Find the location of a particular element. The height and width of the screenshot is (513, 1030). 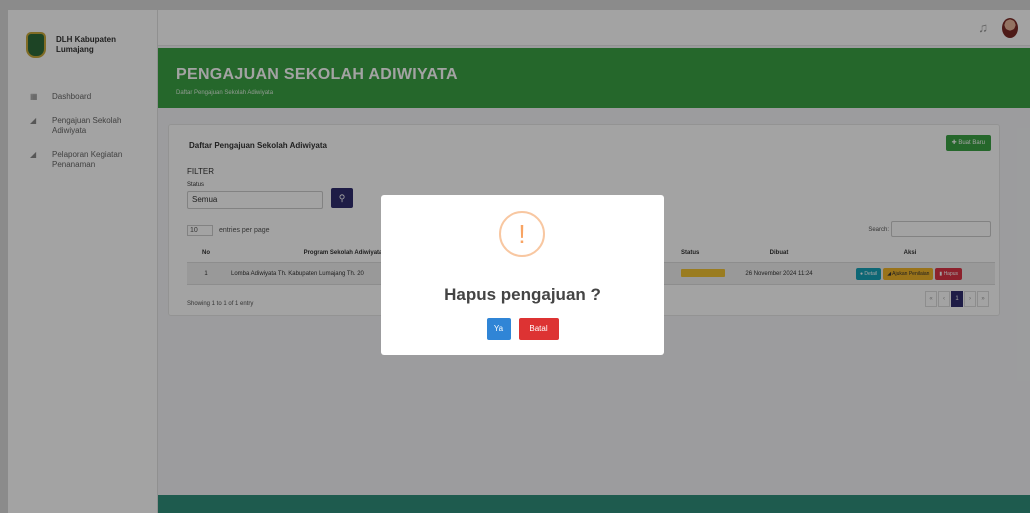

cancel-button: Batal is located at coordinates (538, 329).